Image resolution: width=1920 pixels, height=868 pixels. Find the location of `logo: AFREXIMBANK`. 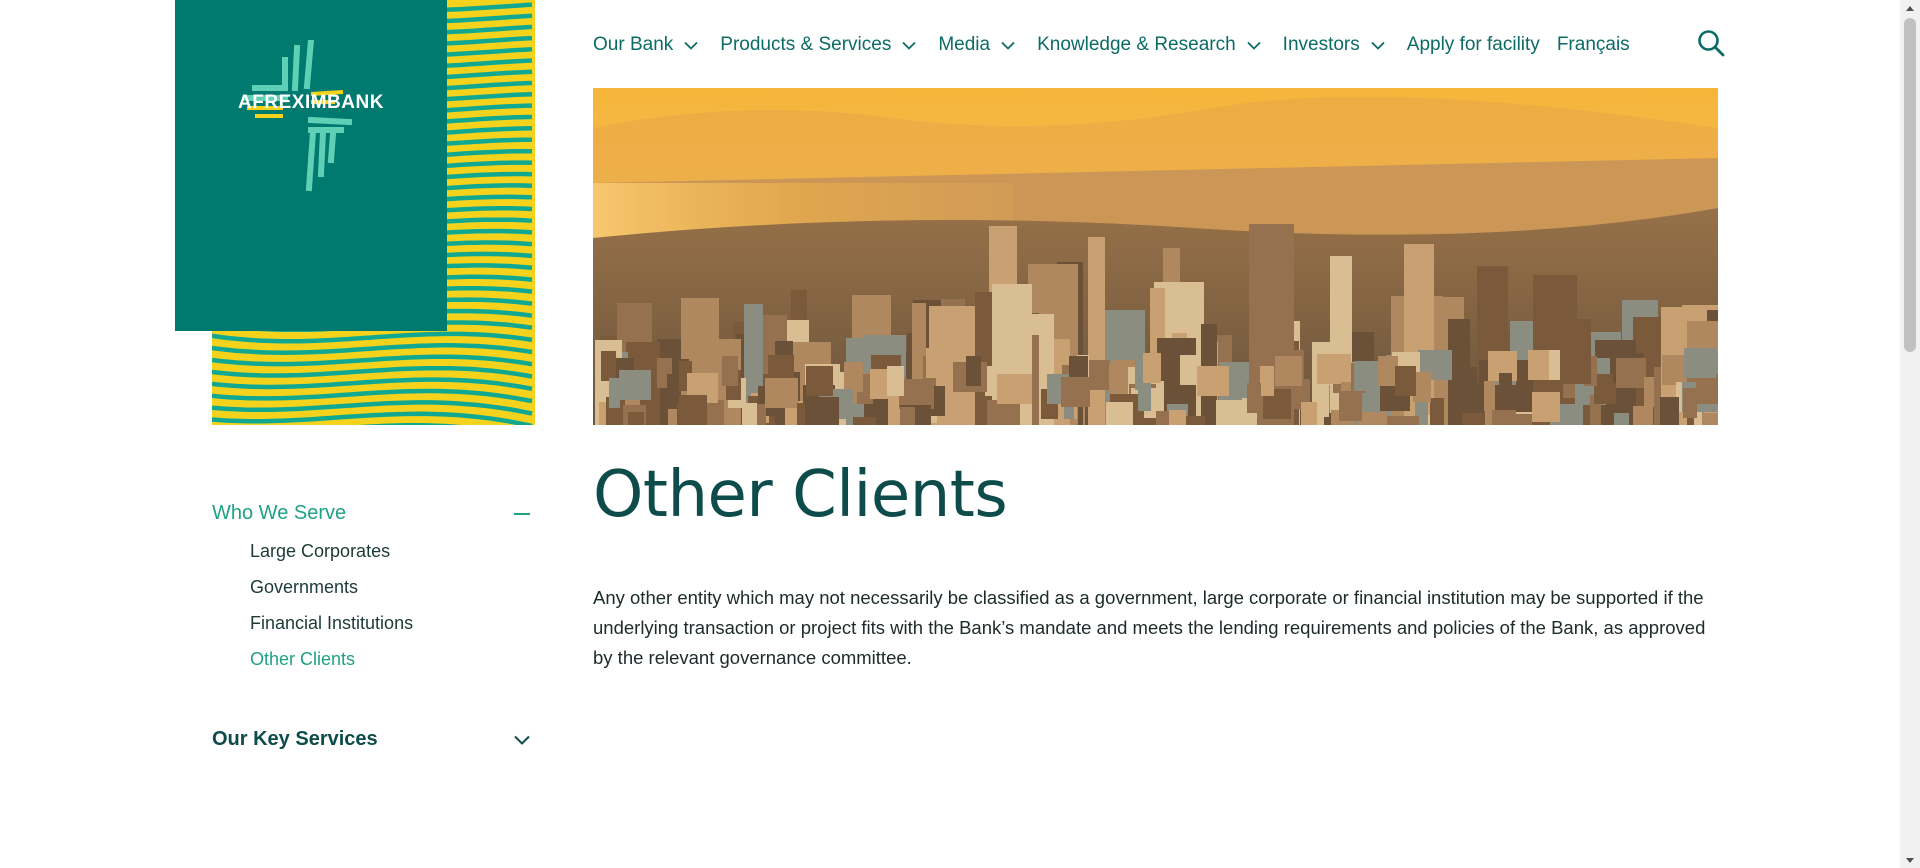

logo: AFREXIMBANK is located at coordinates (311, 165).